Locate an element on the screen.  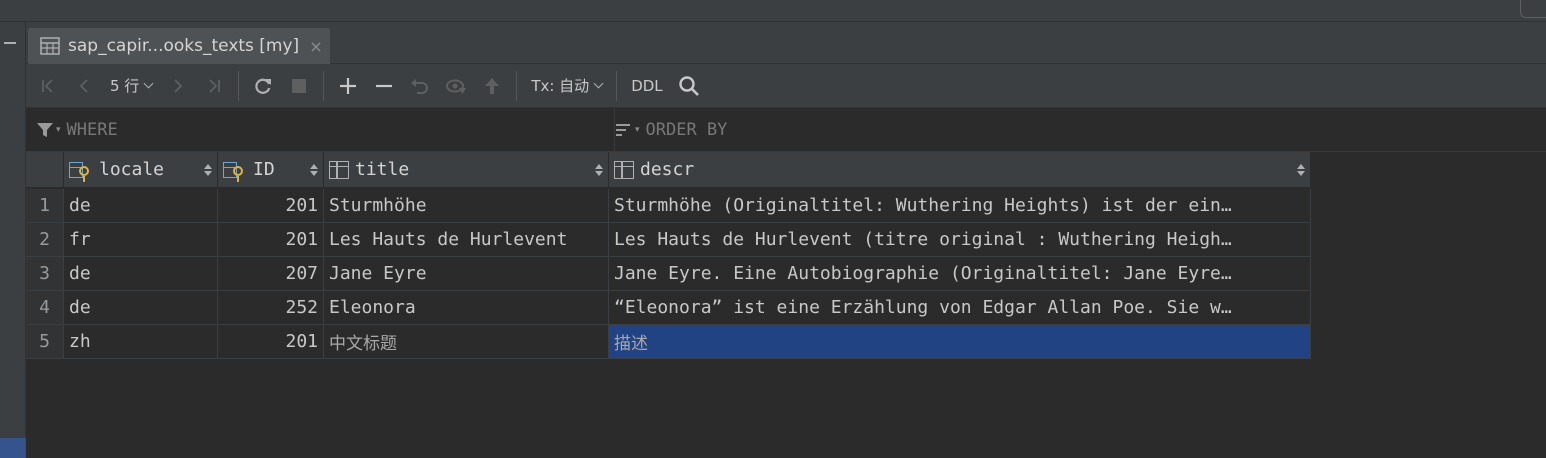
header-row: locale ID title descr is located at coordinates (668, 170).